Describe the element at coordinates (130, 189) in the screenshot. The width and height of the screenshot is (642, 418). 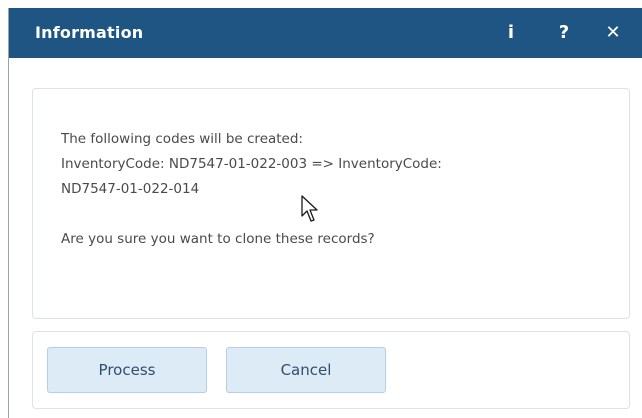
I see `message-line-target-code: ND7547-01-022-014` at that location.